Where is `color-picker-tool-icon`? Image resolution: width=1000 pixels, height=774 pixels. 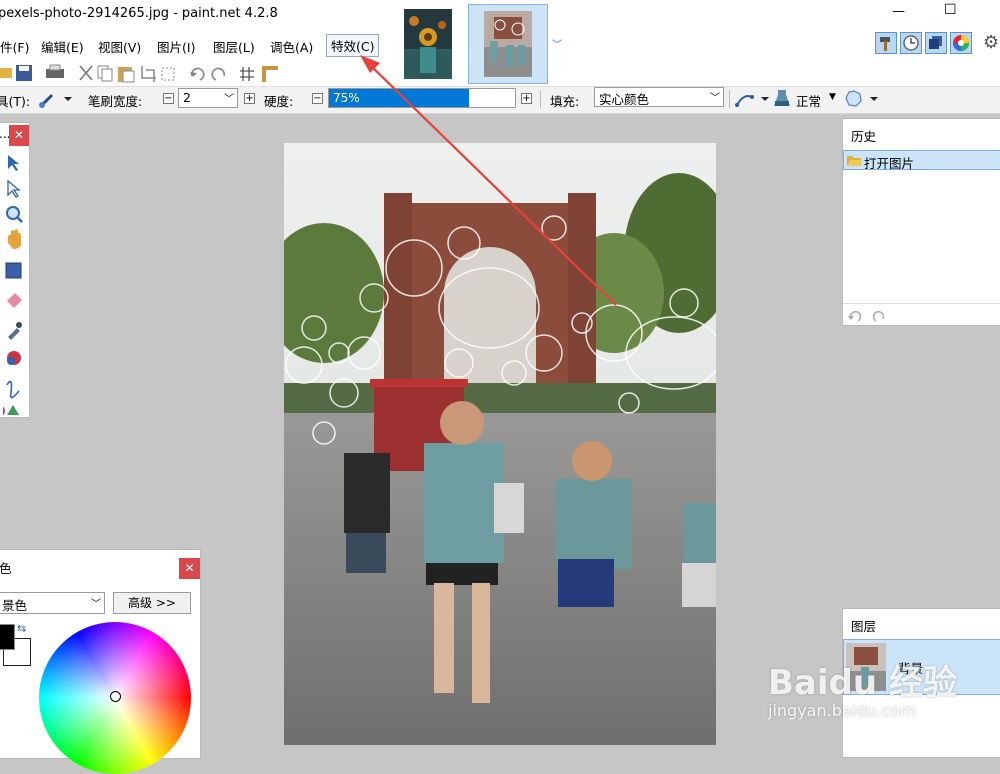
color-picker-tool-icon is located at coordinates (15, 331).